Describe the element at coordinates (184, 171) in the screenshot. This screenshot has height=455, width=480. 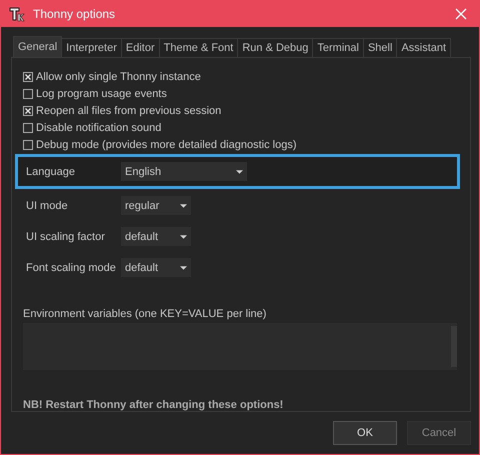
I see `dropdown: English` at that location.